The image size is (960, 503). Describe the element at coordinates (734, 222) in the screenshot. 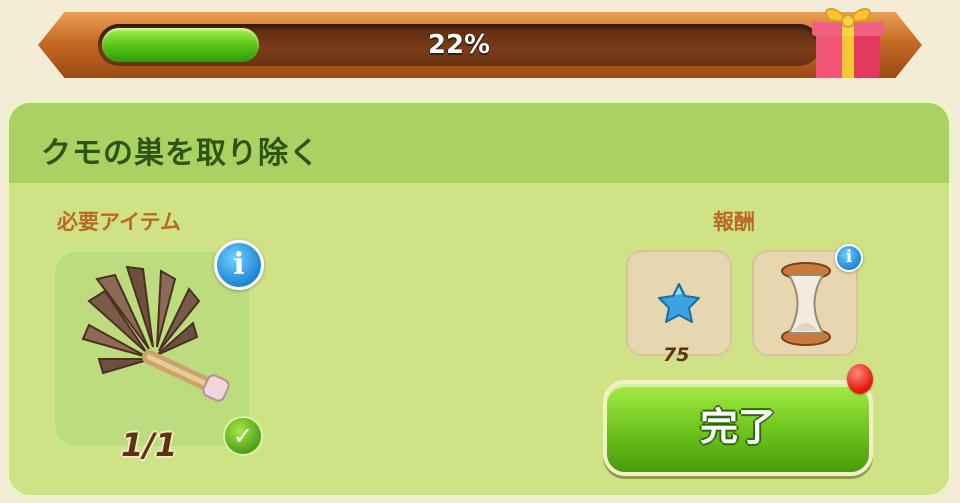

I see `reward-label: 報酬` at that location.